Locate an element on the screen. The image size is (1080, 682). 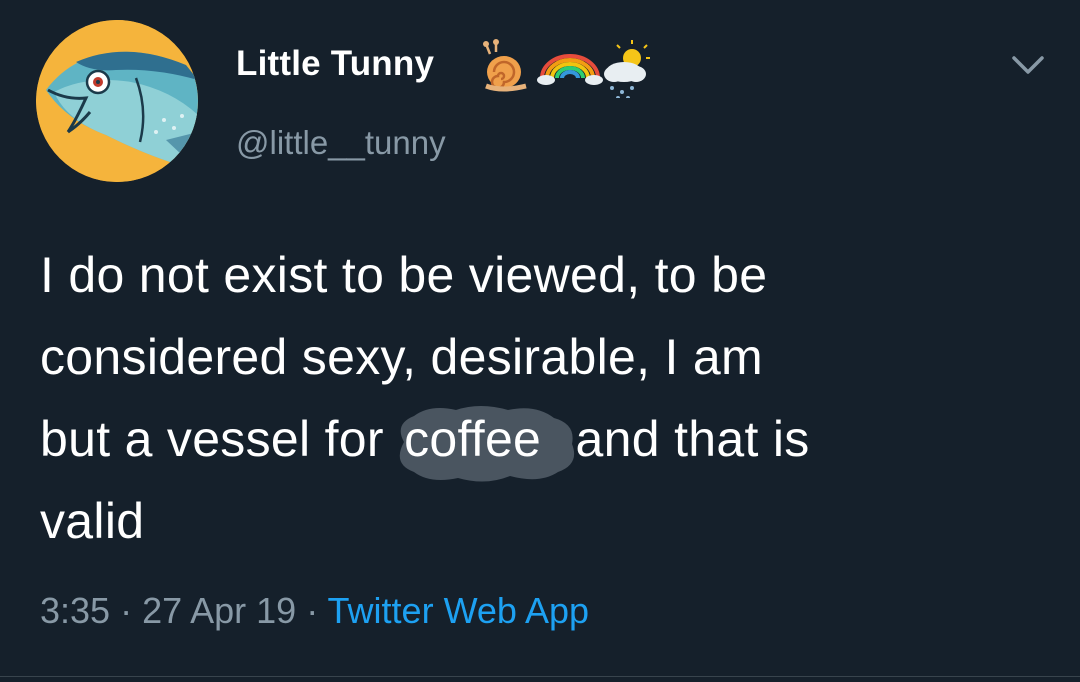
handle: @little__tunny is located at coordinates (341, 143).